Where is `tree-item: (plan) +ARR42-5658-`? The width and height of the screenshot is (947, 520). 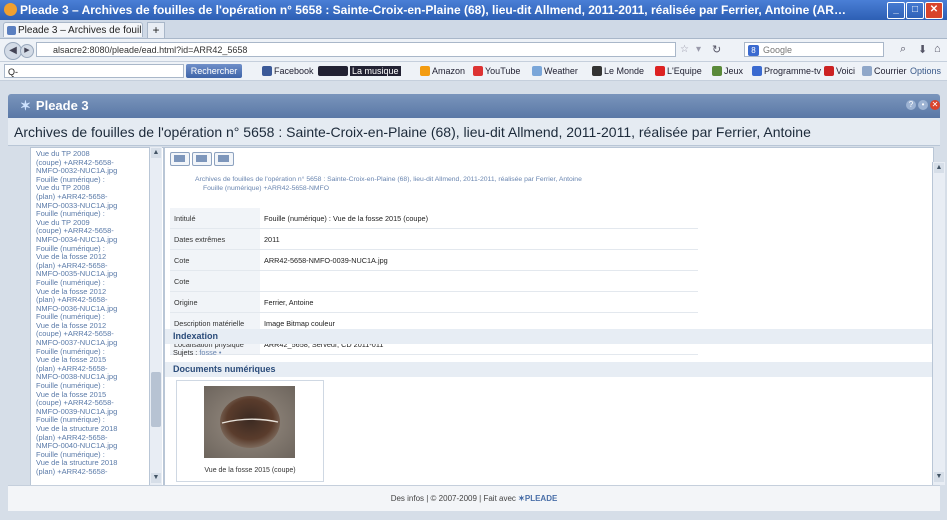 tree-item: (plan) +ARR42-5658- is located at coordinates (90, 472).